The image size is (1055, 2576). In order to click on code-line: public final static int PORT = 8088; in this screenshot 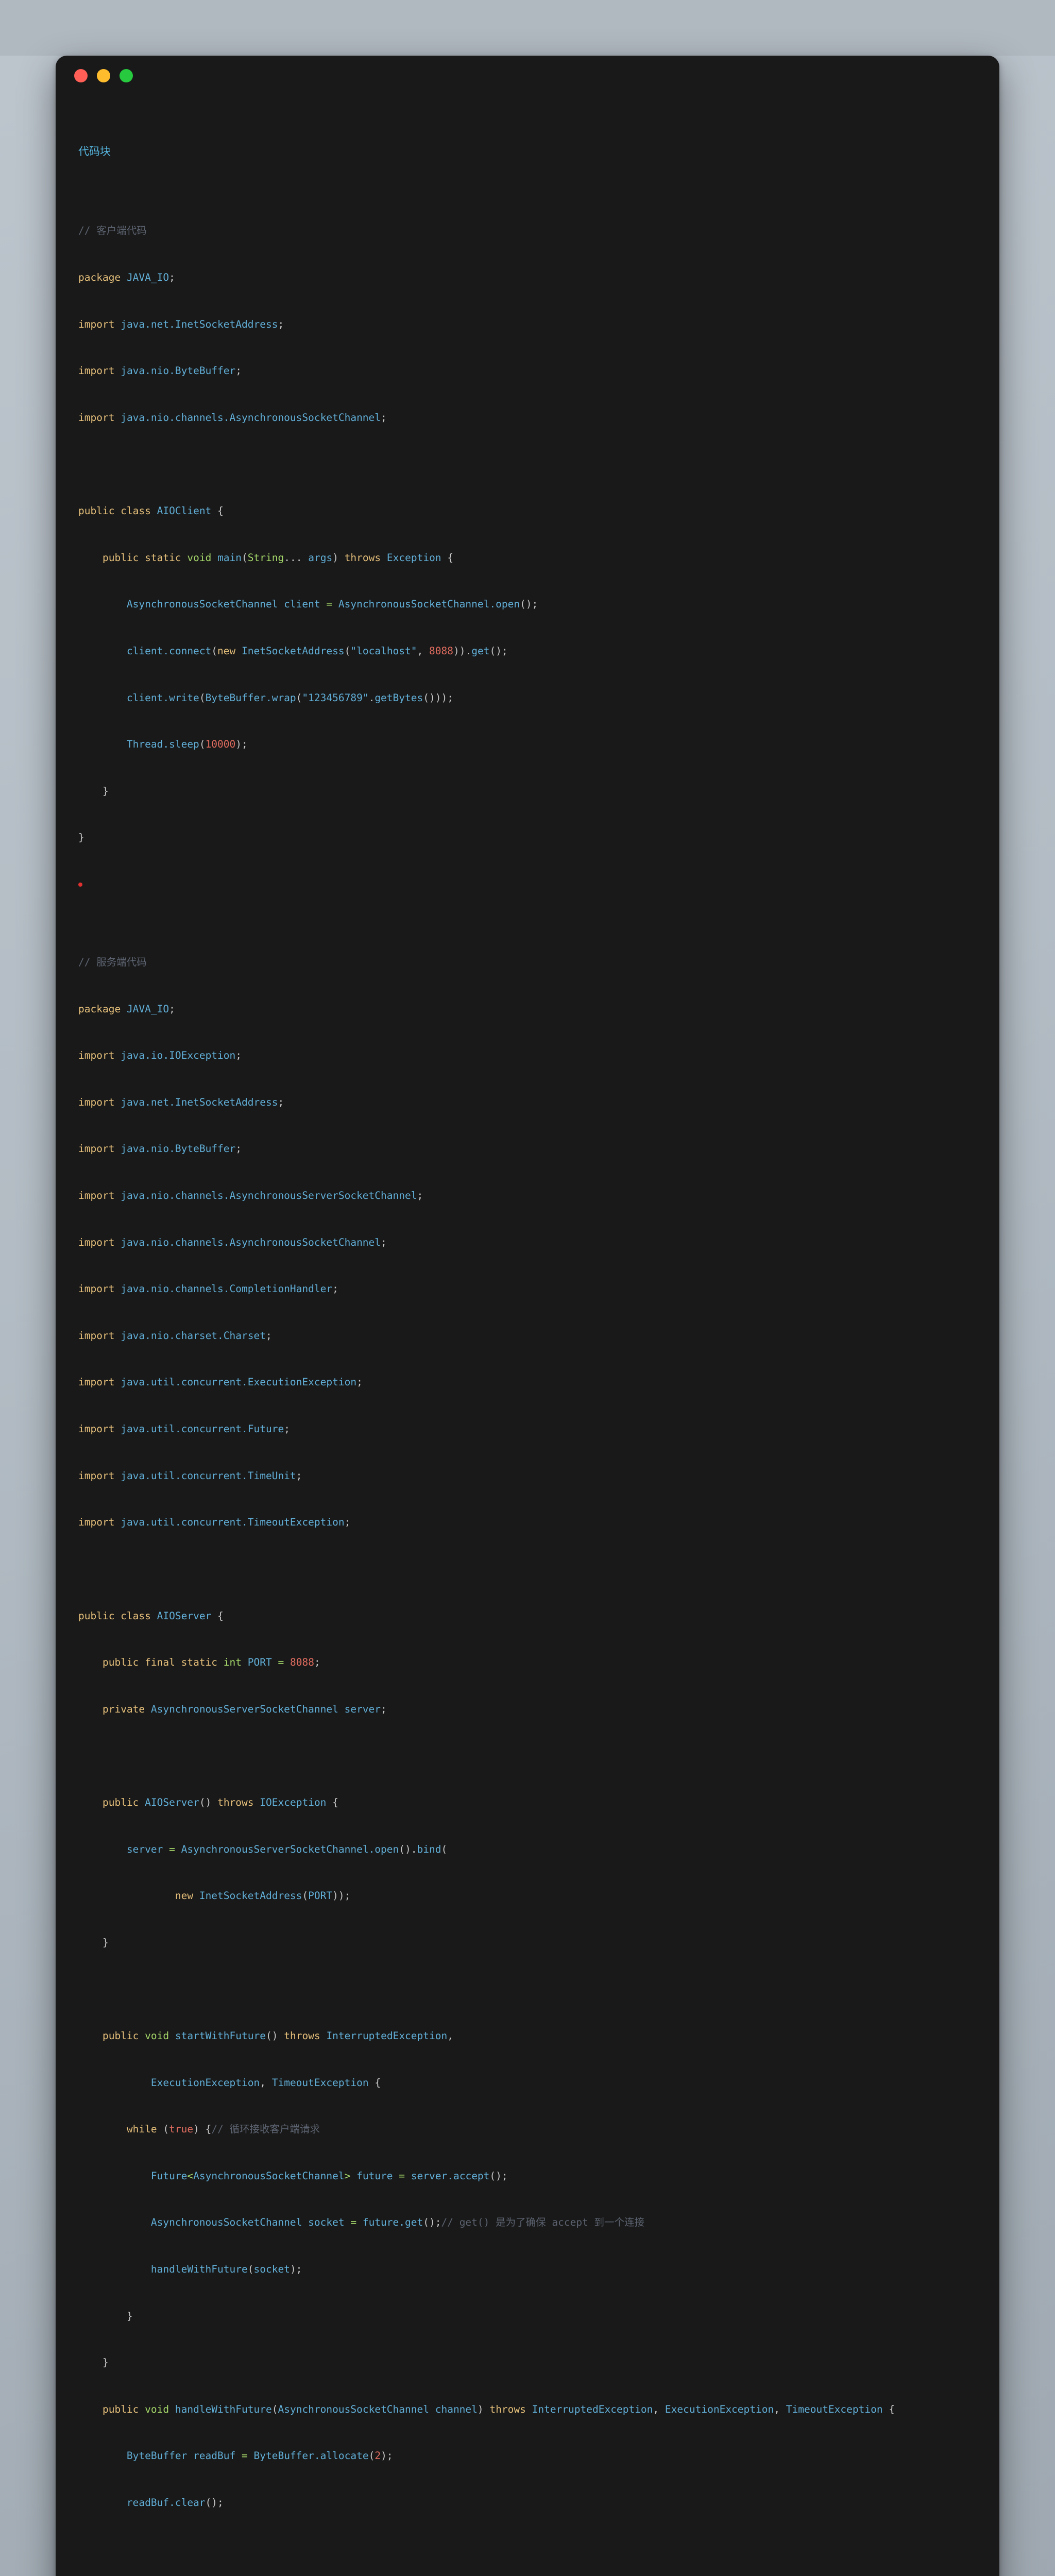, I will do `click(211, 1662)`.